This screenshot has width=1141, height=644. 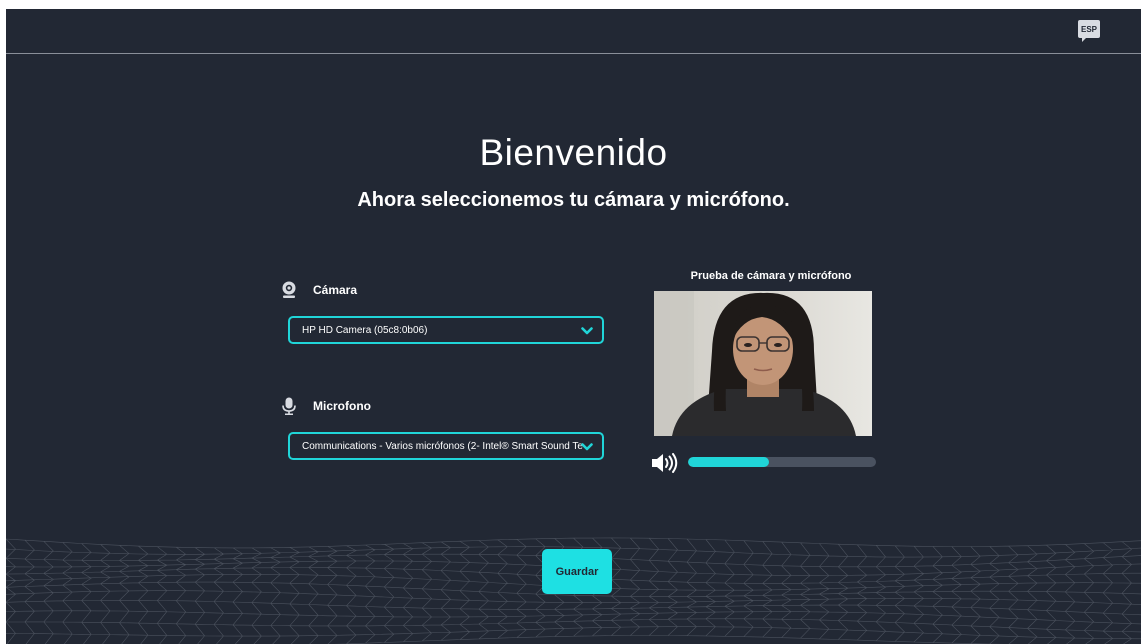 I want to click on microphone-icon, so click(x=289, y=406).